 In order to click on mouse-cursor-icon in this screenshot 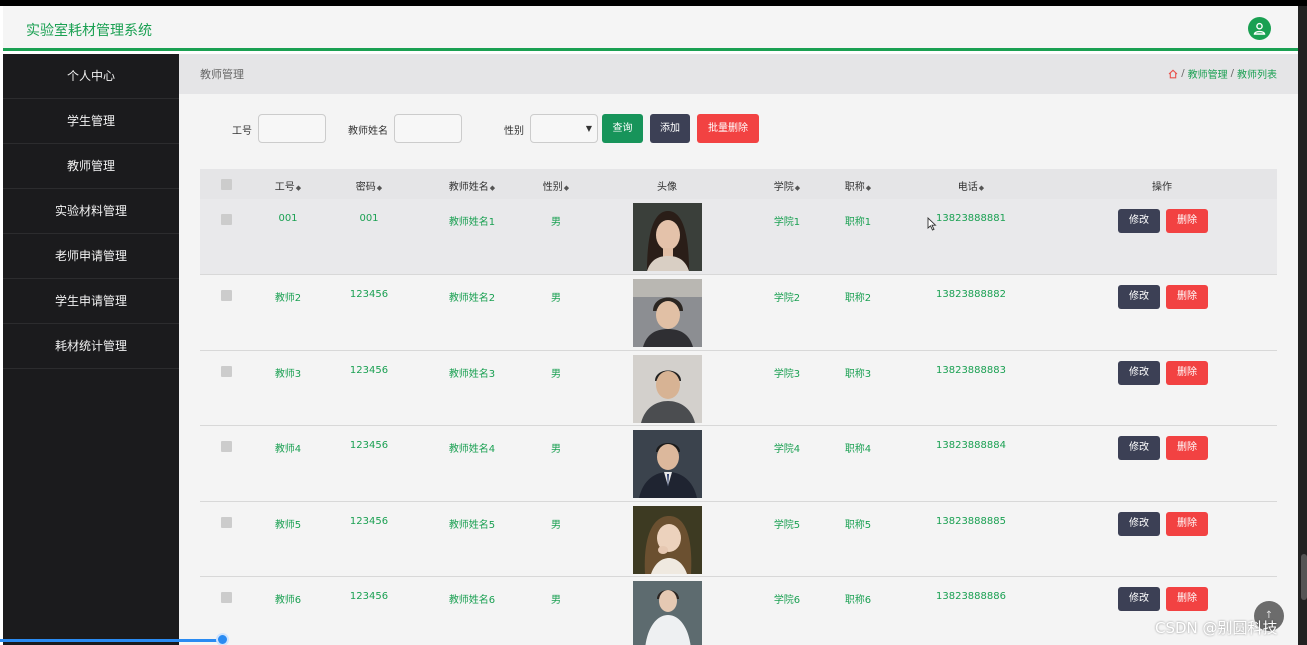, I will do `click(932, 225)`.